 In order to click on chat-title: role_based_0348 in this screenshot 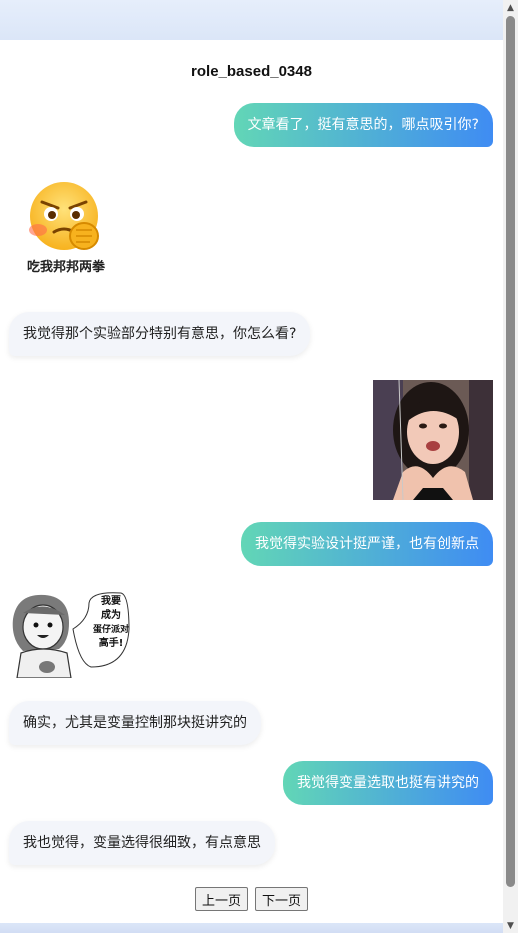, I will do `click(251, 71)`.